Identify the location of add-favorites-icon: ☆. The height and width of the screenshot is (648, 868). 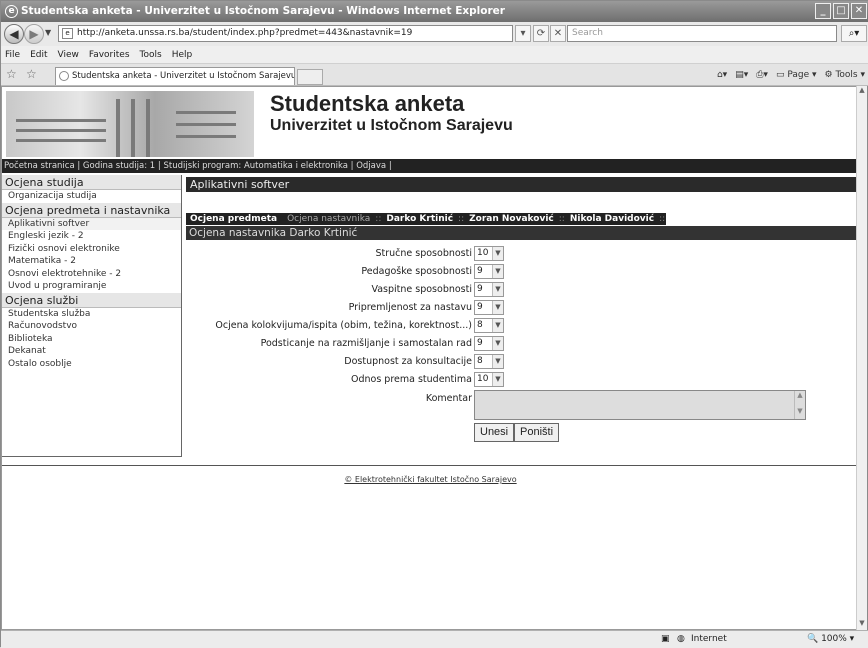
(31, 74).